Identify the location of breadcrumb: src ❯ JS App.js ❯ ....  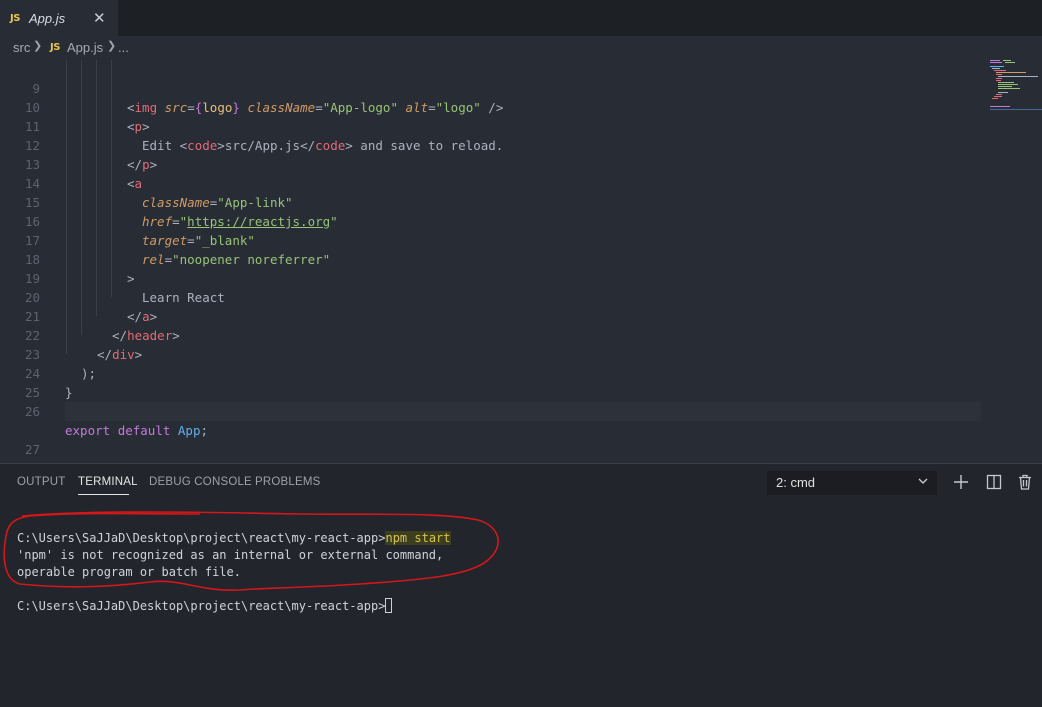
(521, 47).